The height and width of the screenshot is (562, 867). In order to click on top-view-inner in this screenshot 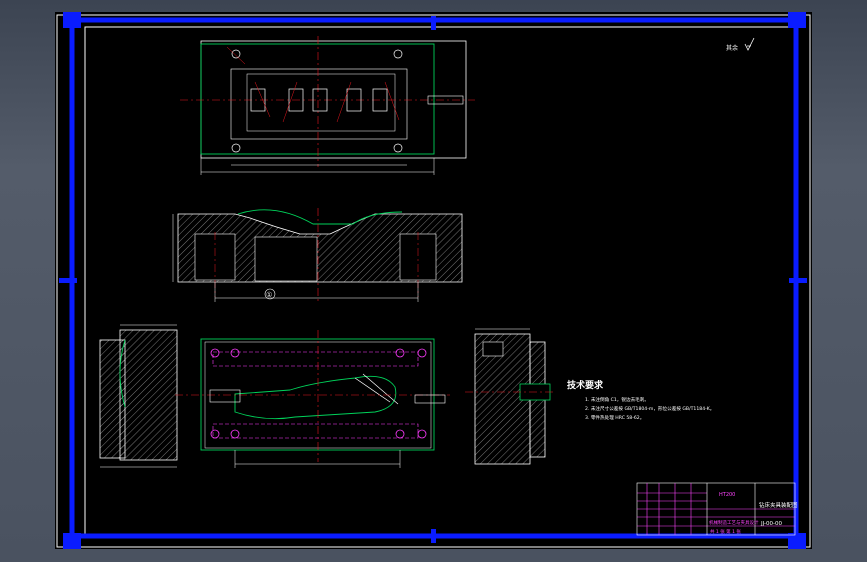, I will do `click(319, 104)`.